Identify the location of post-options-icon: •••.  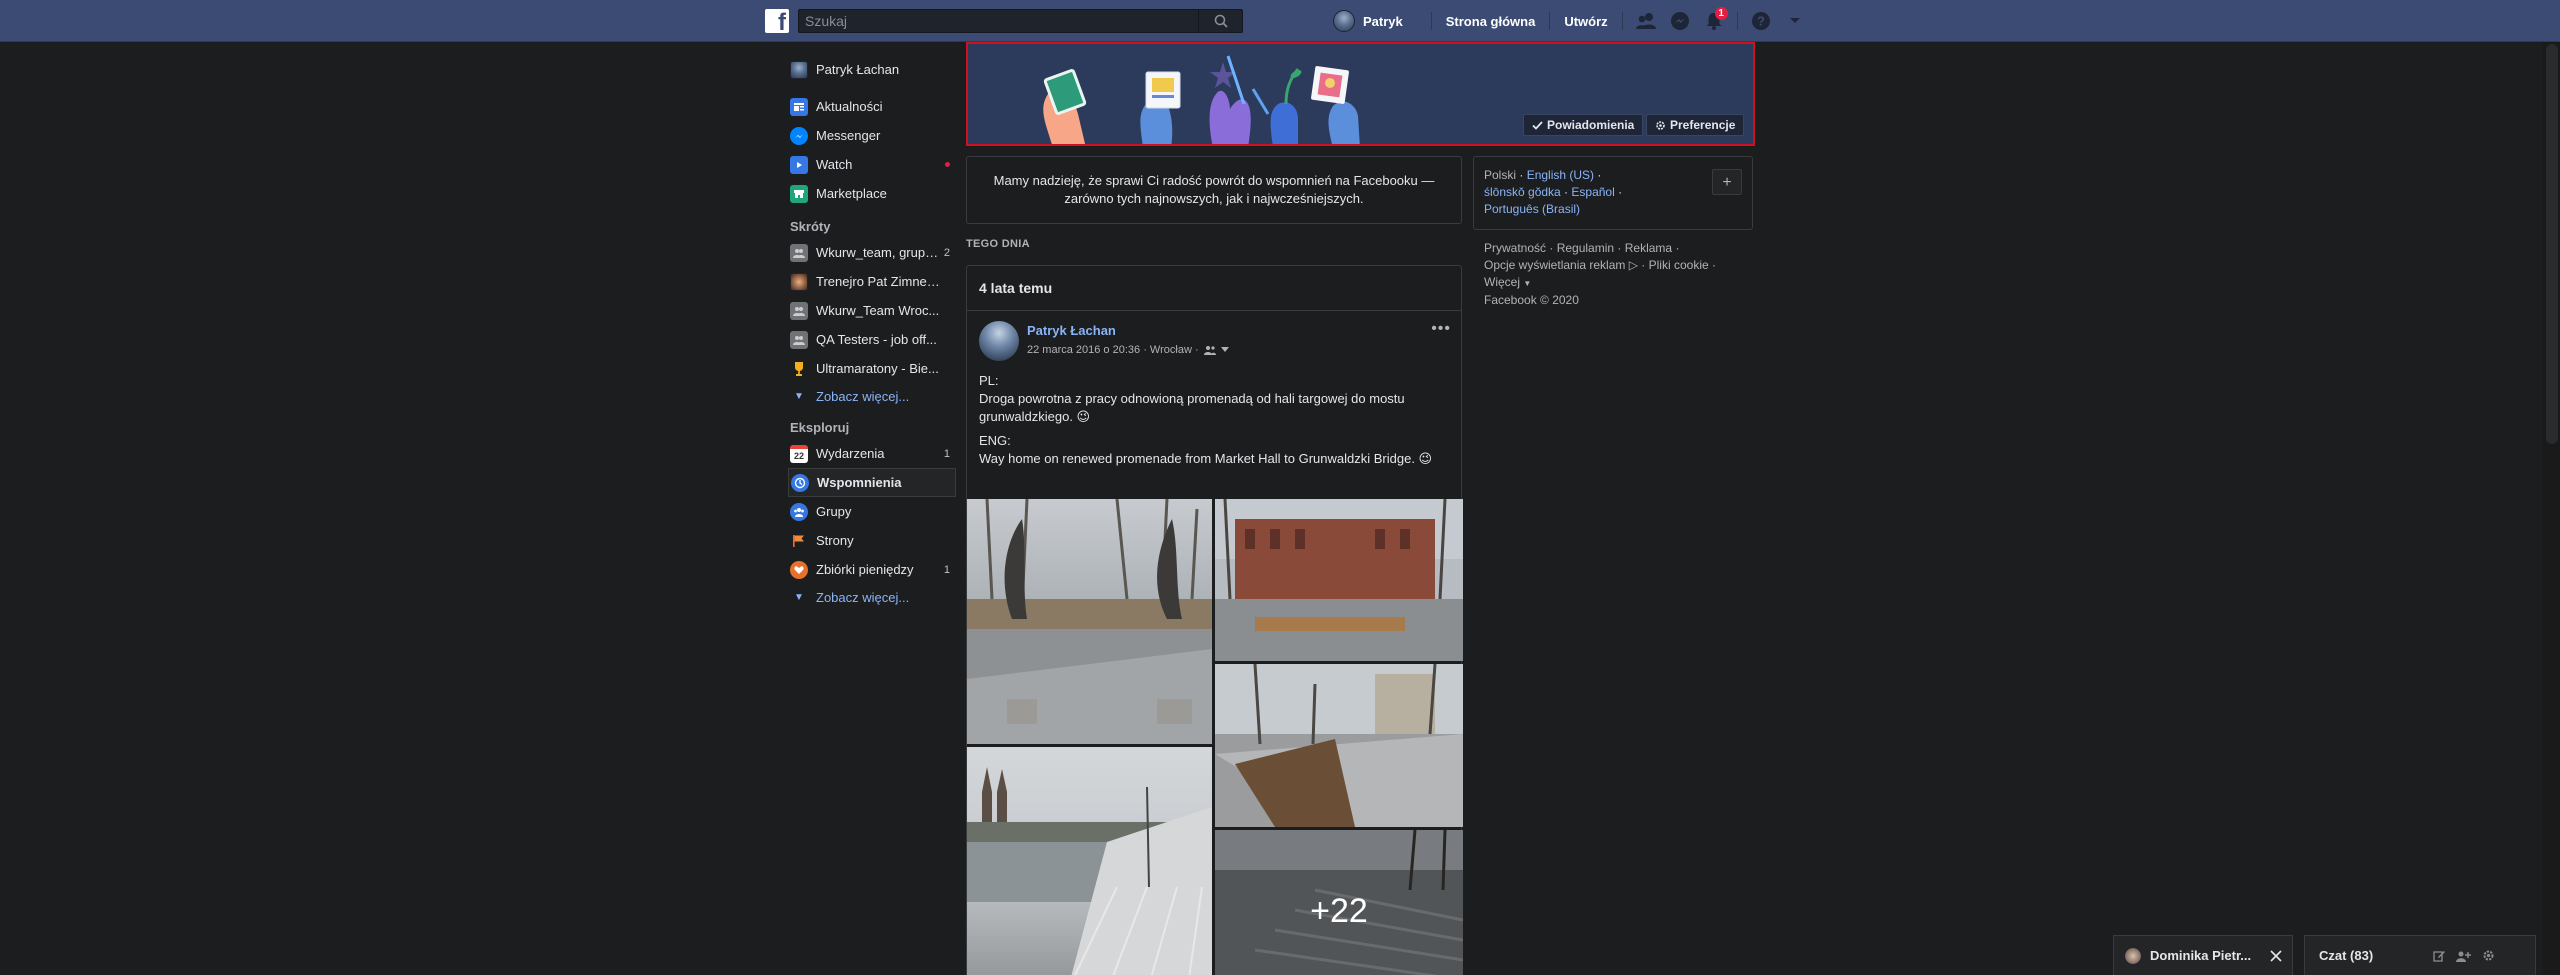
(1441, 329).